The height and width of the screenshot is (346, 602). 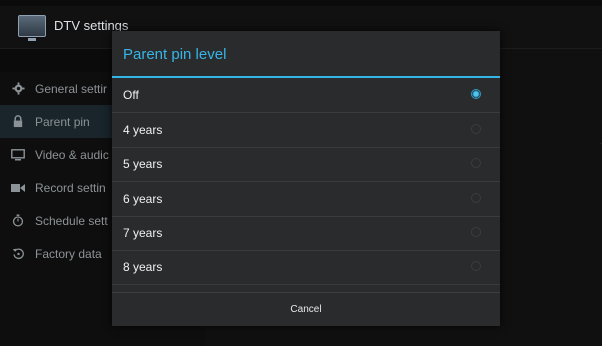 What do you see at coordinates (131, 95) in the screenshot?
I see `option-label: Off` at bounding box center [131, 95].